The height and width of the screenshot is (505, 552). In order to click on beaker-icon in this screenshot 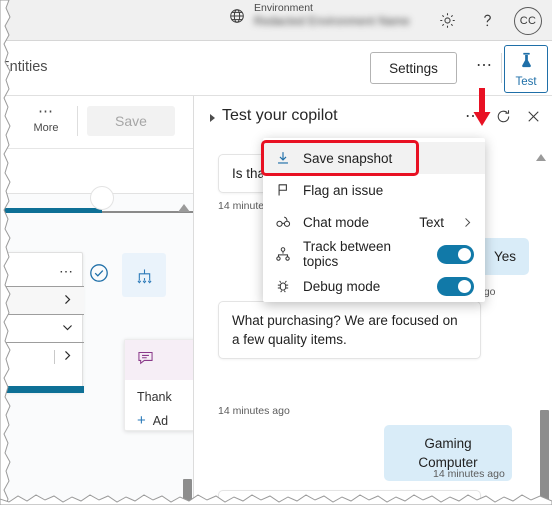, I will do `click(526, 63)`.